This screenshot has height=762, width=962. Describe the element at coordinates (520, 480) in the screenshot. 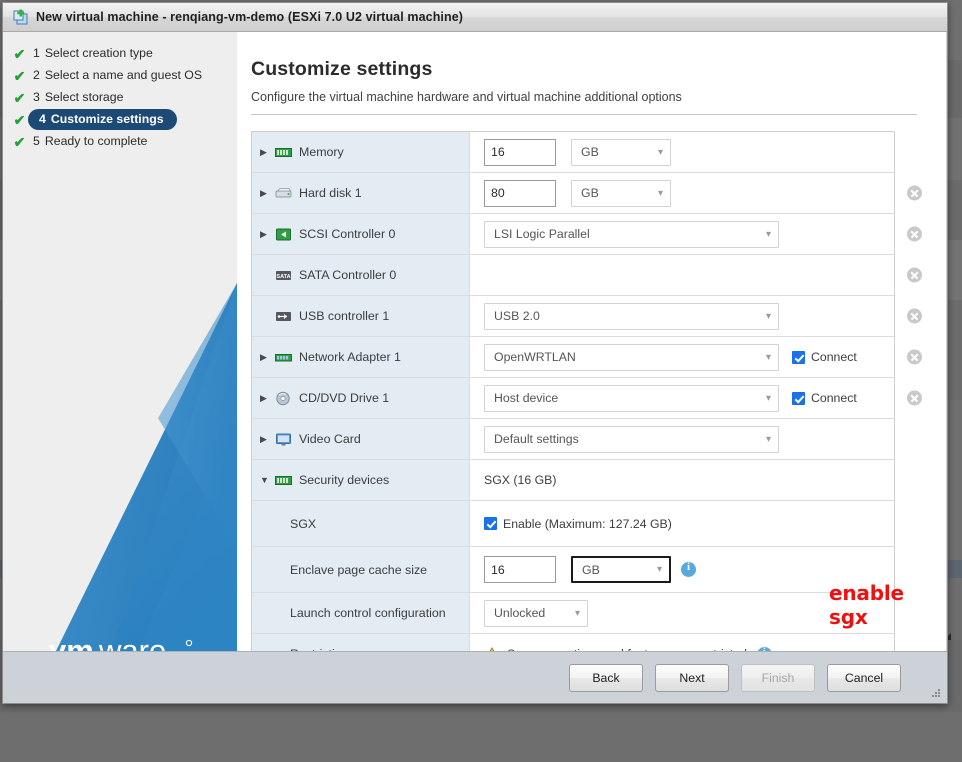

I see `security-devices-summary: SGX (16 GB)` at that location.